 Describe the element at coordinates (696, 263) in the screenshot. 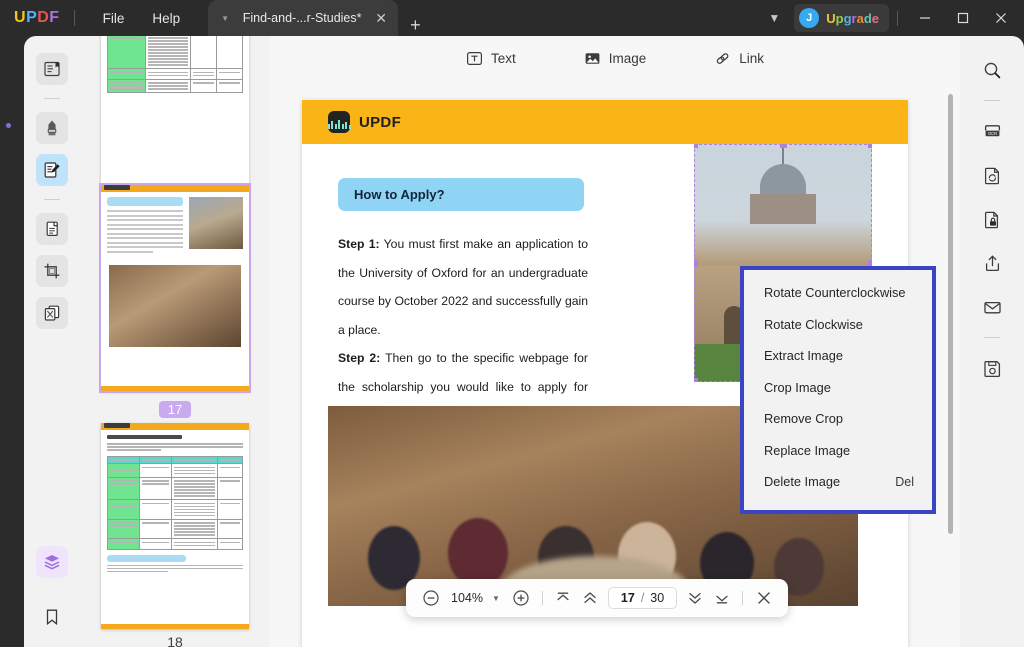

I see `resize-handle-middle-left` at that location.